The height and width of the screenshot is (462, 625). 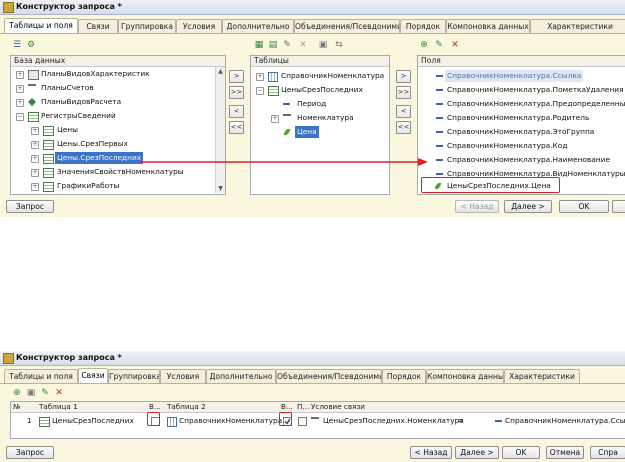 I want to click on app-icon, so click(x=8, y=358).